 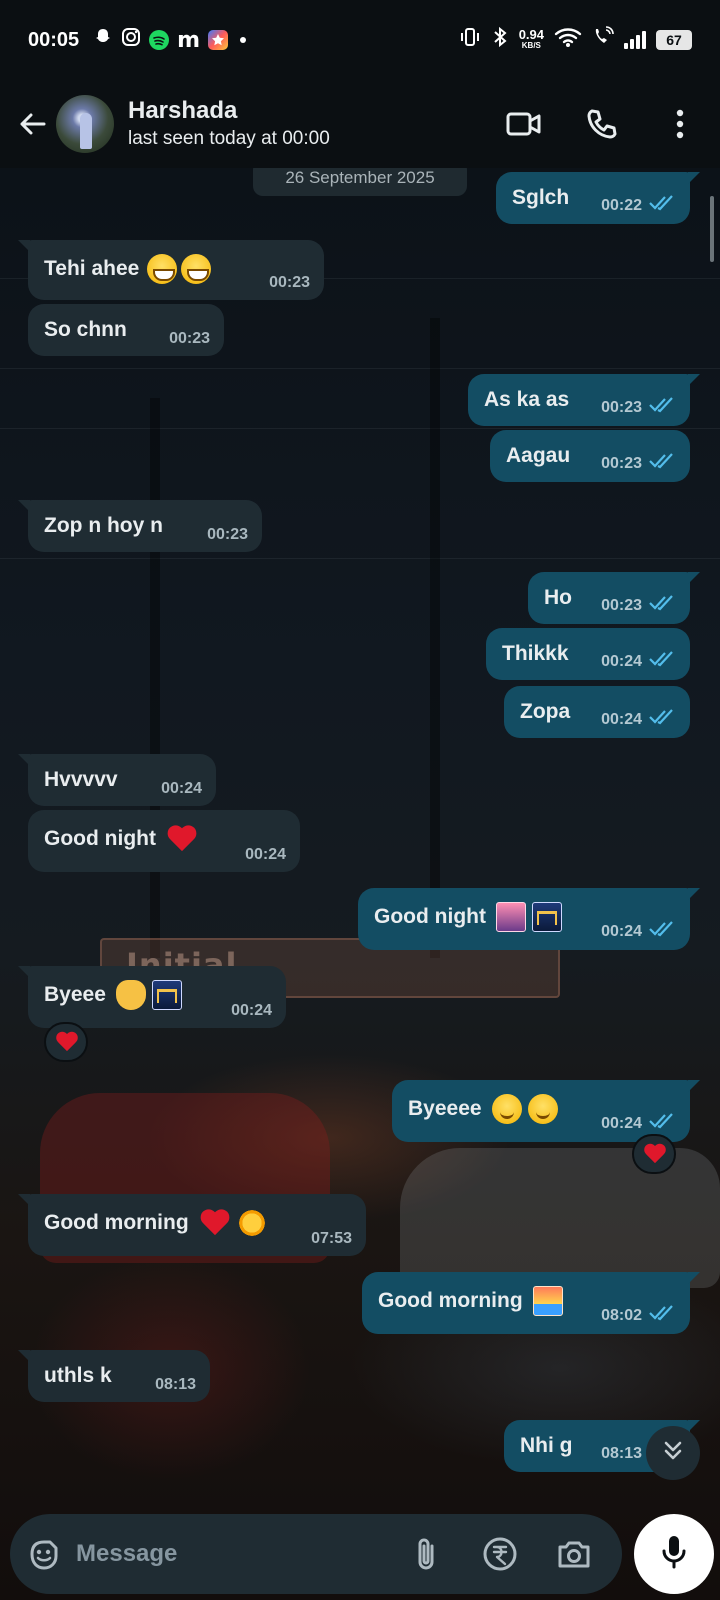 What do you see at coordinates (360, 124) in the screenshot?
I see `chat-header: Harshada last seen today at 00:00` at bounding box center [360, 124].